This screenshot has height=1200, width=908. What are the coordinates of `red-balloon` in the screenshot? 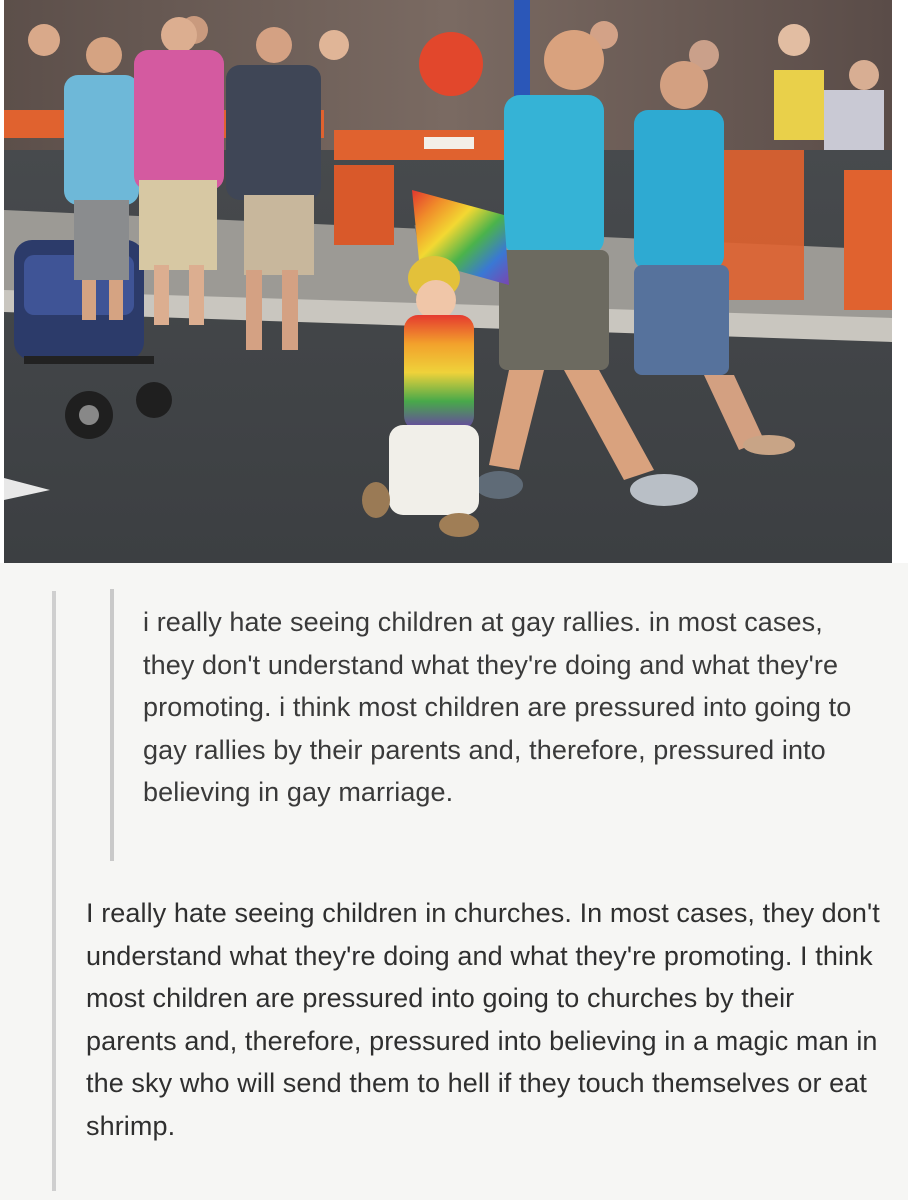 It's located at (451, 64).